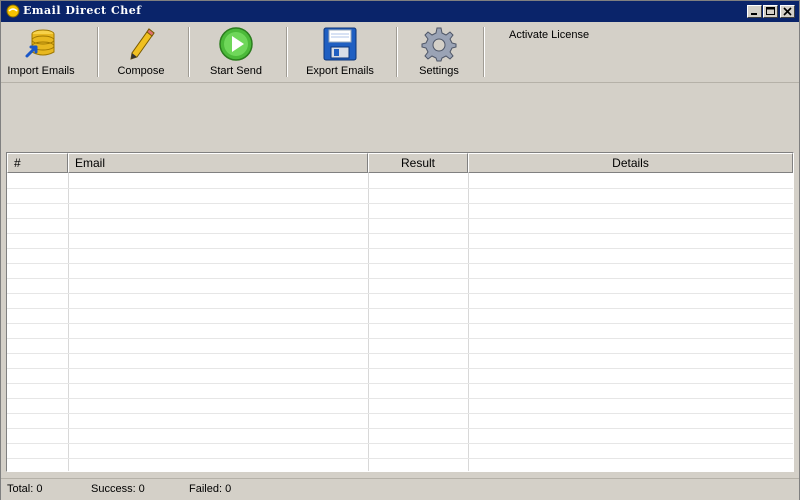 The height and width of the screenshot is (500, 800). I want to click on compose-label: Compose, so click(141, 71).